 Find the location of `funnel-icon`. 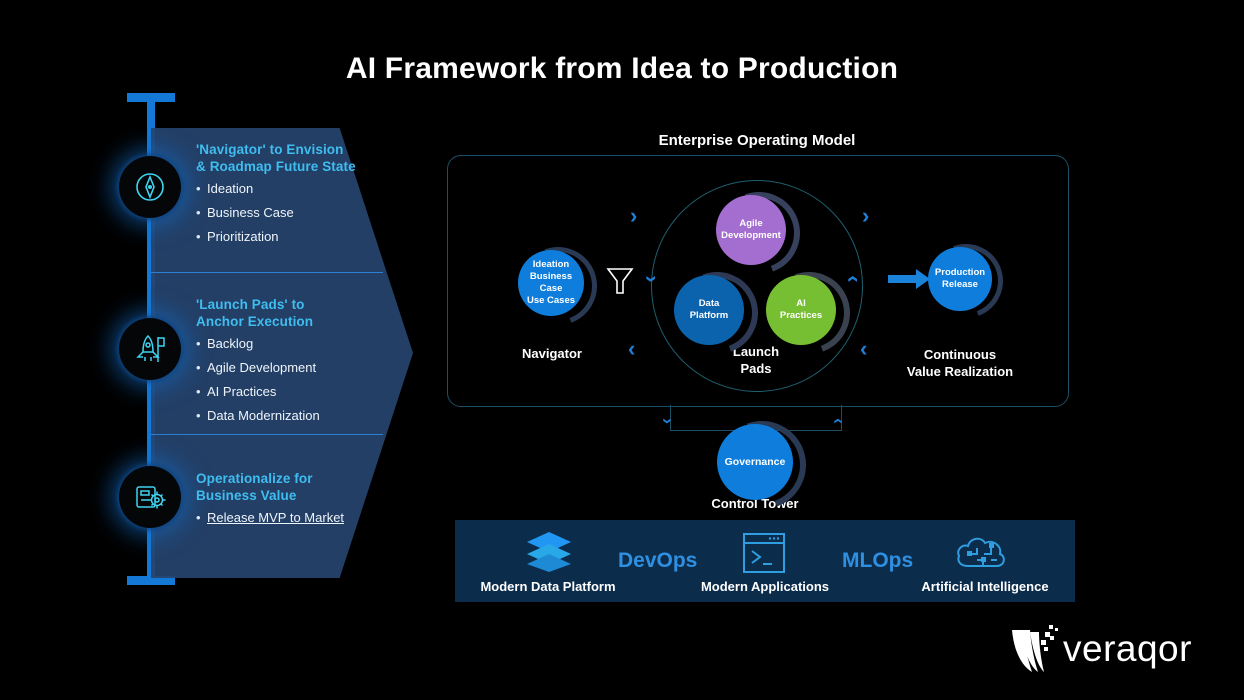

funnel-icon is located at coordinates (620, 284).